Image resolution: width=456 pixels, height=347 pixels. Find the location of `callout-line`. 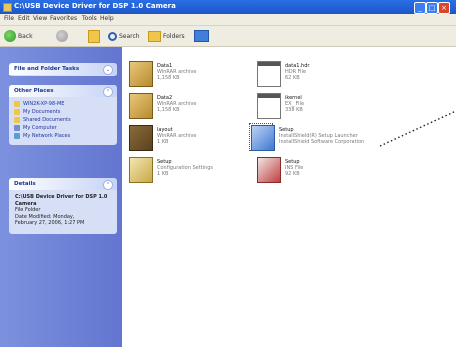

callout-line is located at coordinates (417, 128).